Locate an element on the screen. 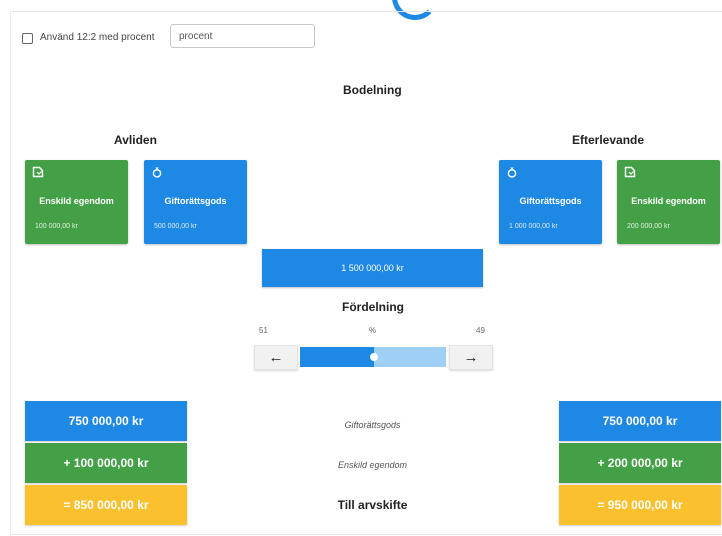 This screenshot has width=722, height=536. card-deceased-separate-property: Enskild egendom 100 000,00 kr is located at coordinates (76, 202).